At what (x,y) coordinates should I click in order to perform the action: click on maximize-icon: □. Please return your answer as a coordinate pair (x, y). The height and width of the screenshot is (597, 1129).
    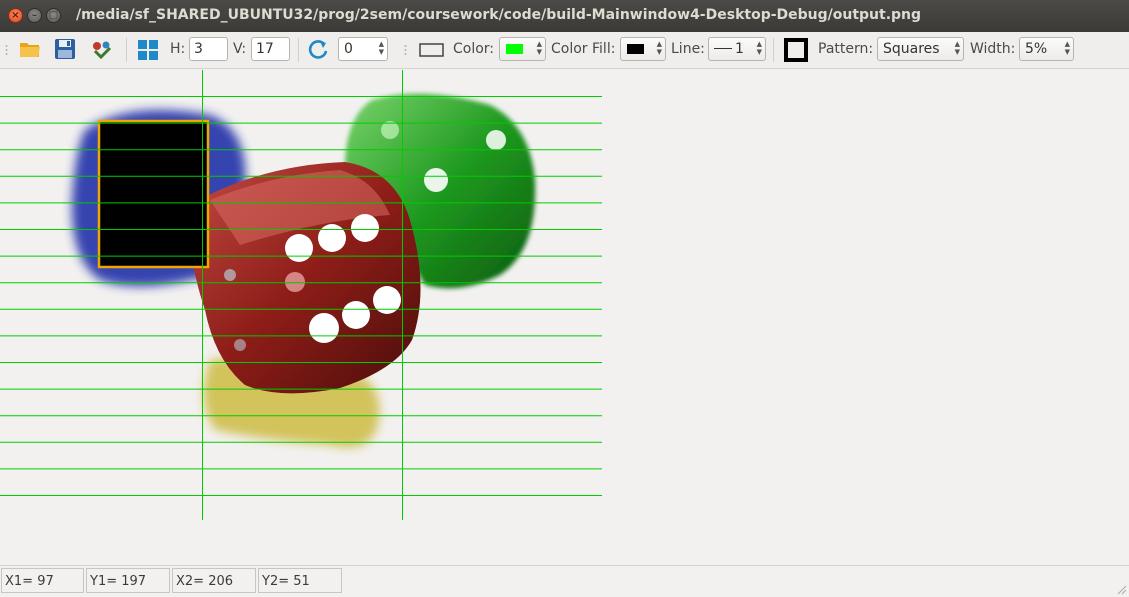
    Looking at the image, I should click on (53, 15).